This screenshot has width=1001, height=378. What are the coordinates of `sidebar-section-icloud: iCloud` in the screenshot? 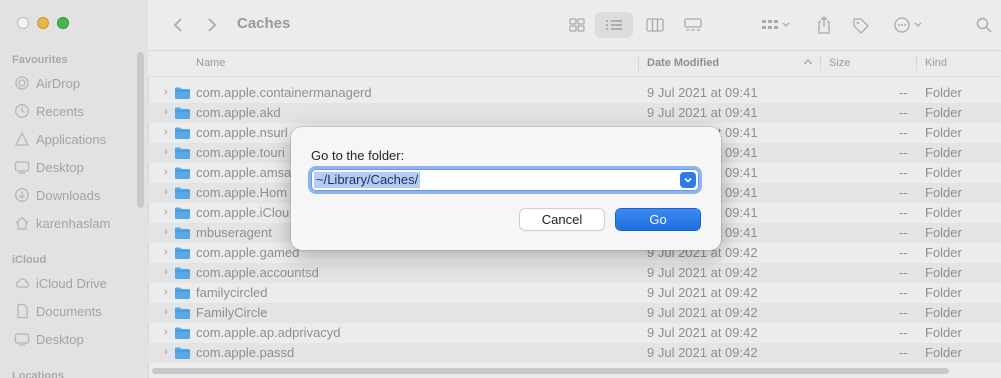 It's located at (29, 260).